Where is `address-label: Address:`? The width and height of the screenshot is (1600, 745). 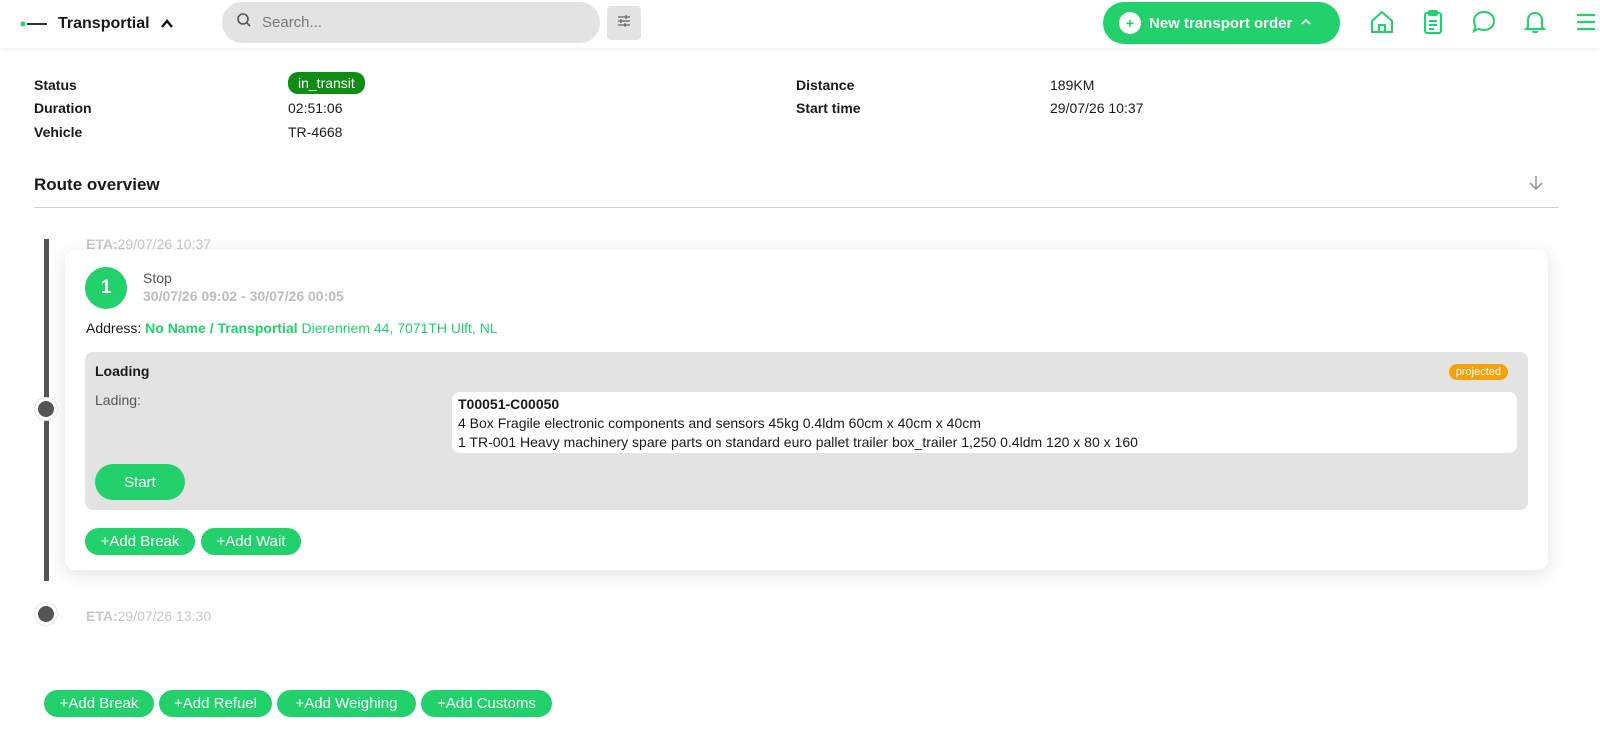
address-label: Address: is located at coordinates (114, 328).